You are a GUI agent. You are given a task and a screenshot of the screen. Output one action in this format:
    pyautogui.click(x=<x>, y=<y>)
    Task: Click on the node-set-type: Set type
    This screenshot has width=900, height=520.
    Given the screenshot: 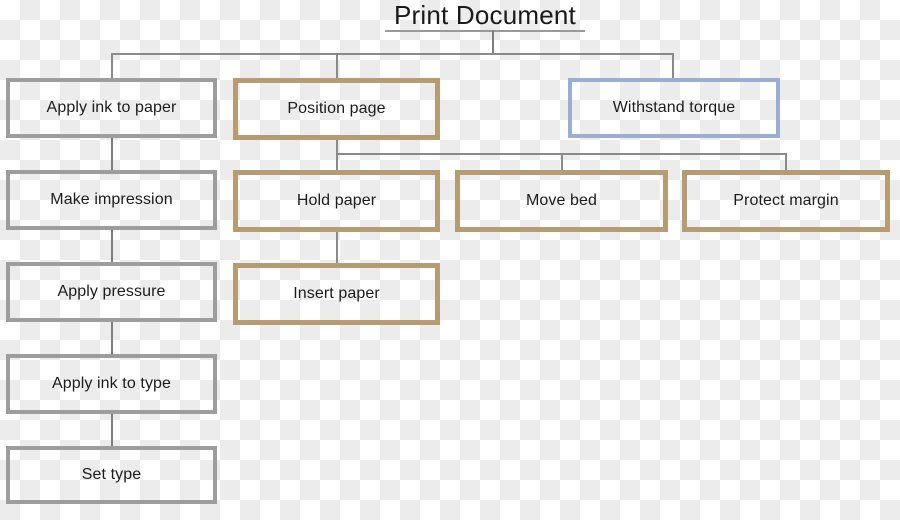 What is the action you would take?
    pyautogui.click(x=111, y=475)
    